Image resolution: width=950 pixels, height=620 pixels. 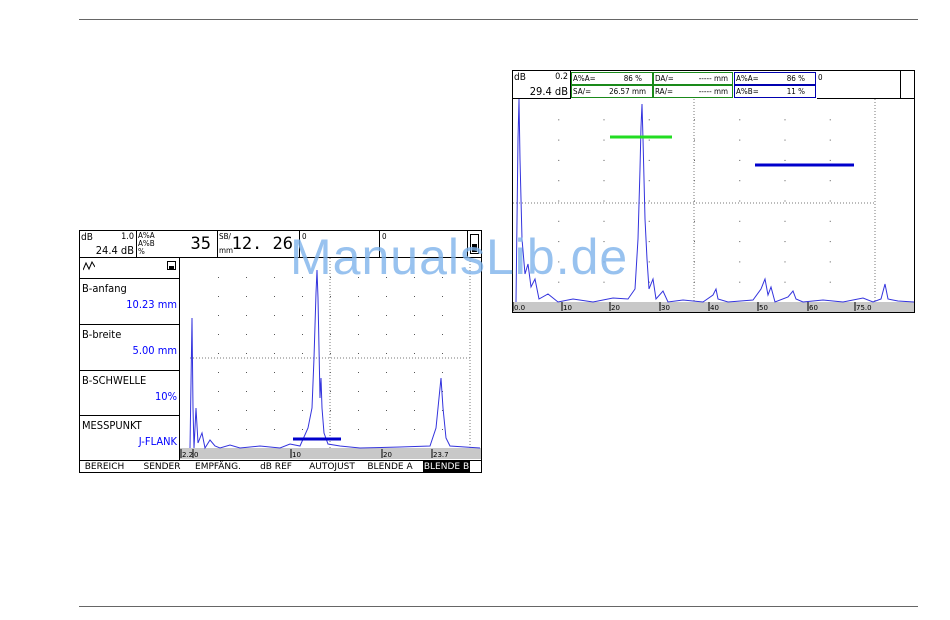 I want to click on panel-measure-point: MESSPUNKT J-FLANK, so click(x=130, y=437).